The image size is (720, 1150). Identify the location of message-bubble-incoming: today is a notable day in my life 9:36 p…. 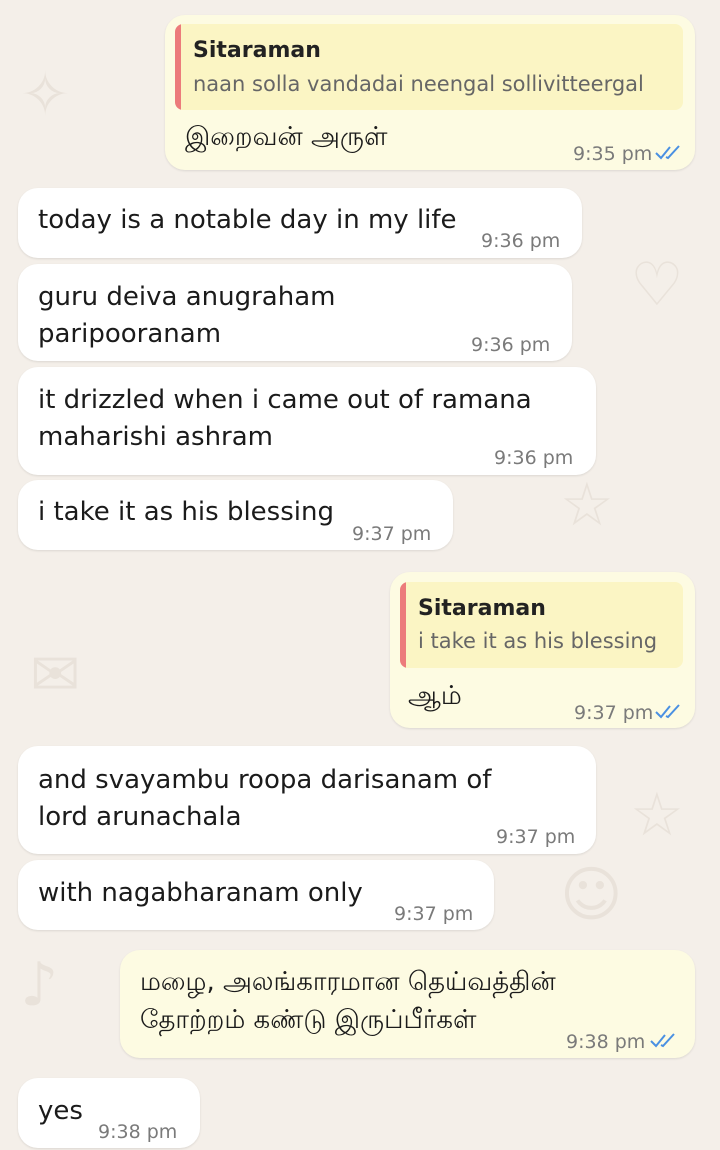
(300, 223).